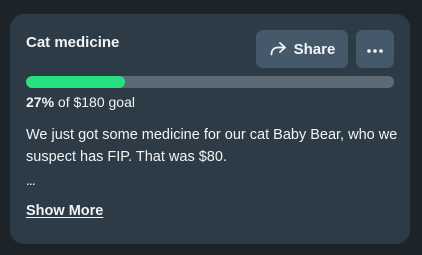 The height and width of the screenshot is (255, 422). Describe the element at coordinates (314, 49) in the screenshot. I see `share-button-label: Share` at that location.